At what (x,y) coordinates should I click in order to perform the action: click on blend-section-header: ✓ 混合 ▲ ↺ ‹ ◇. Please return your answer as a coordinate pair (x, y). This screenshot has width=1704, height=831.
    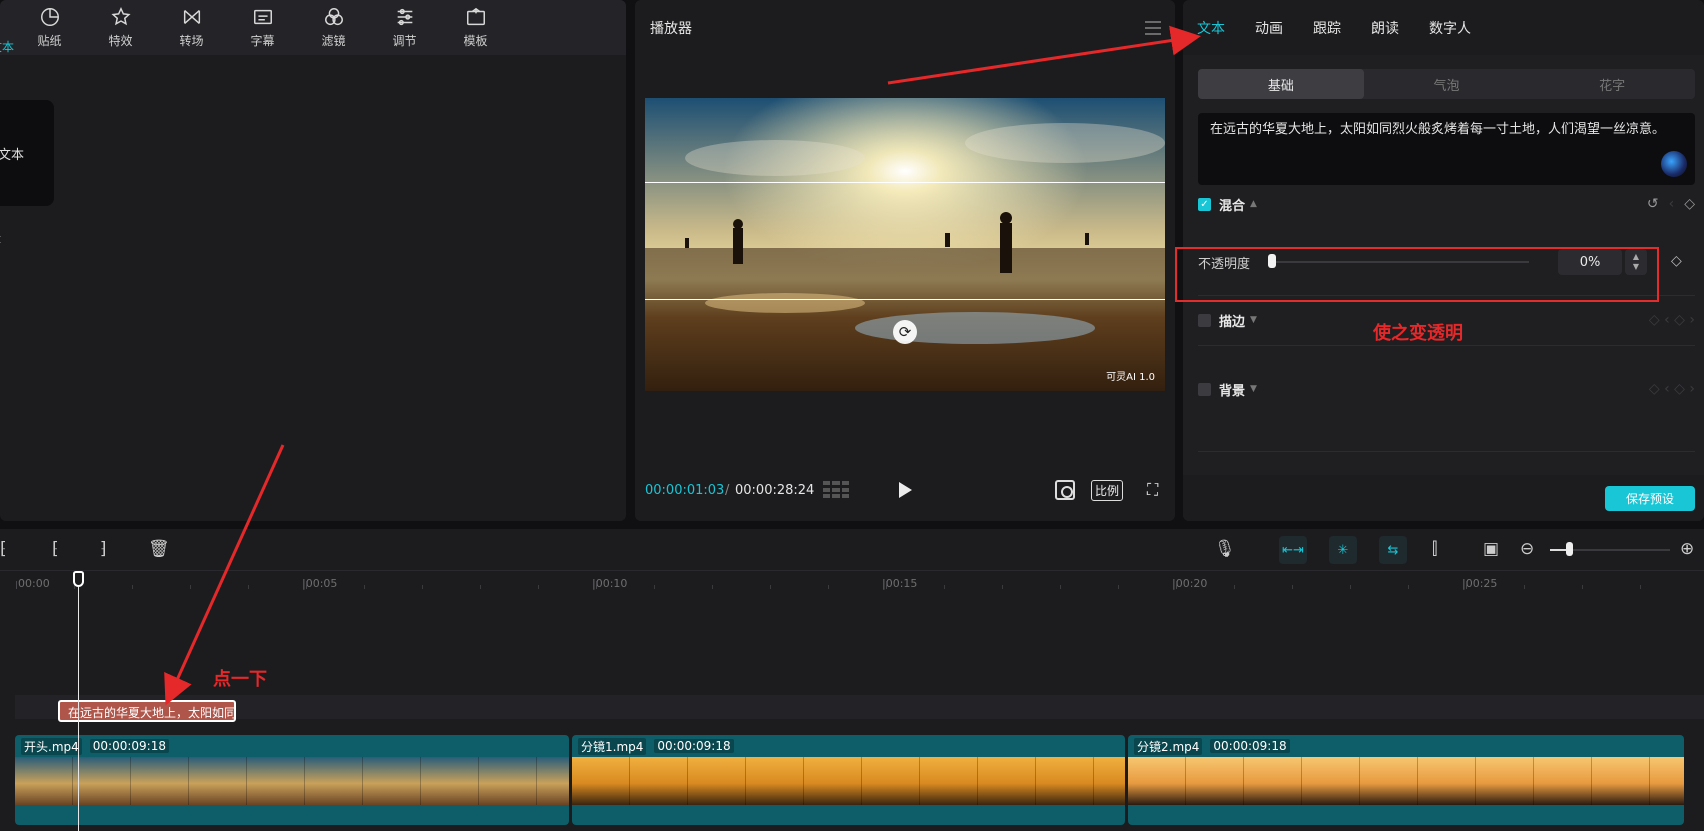
    Looking at the image, I should click on (1446, 204).